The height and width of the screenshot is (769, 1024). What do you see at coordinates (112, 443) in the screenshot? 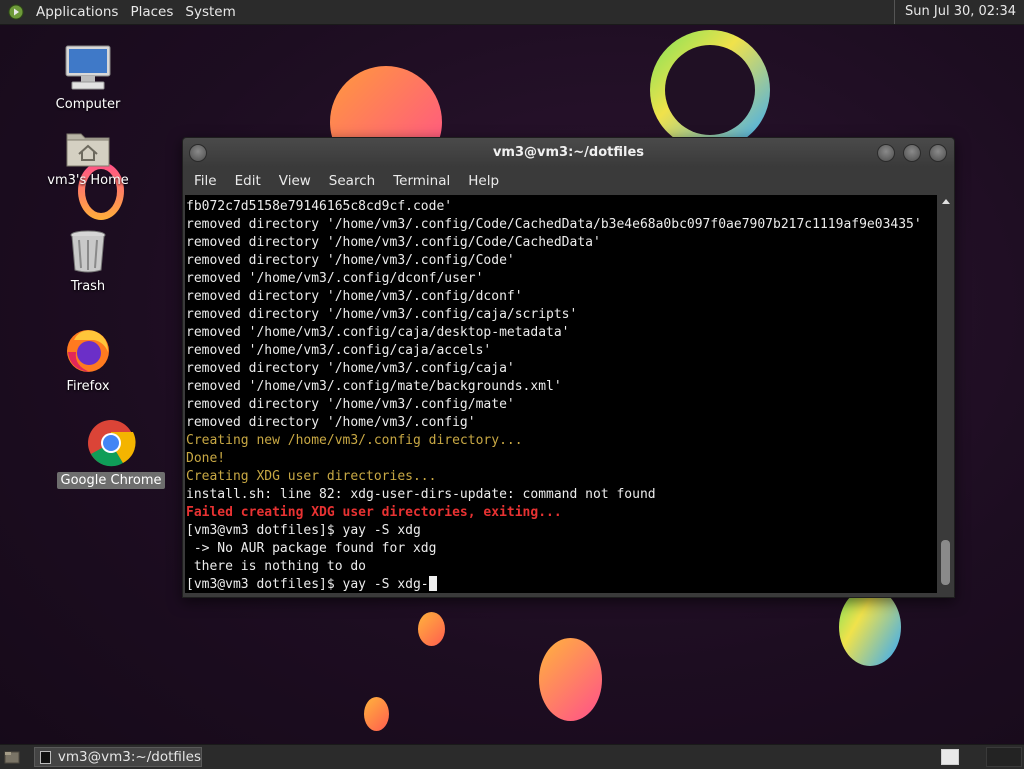
I see `chrome-icon` at bounding box center [112, 443].